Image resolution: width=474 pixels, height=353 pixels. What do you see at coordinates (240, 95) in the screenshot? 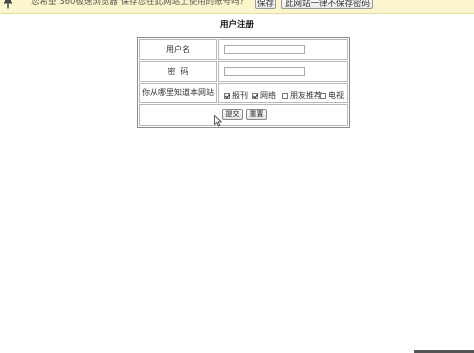
I see `option-label: 报刊` at bounding box center [240, 95].